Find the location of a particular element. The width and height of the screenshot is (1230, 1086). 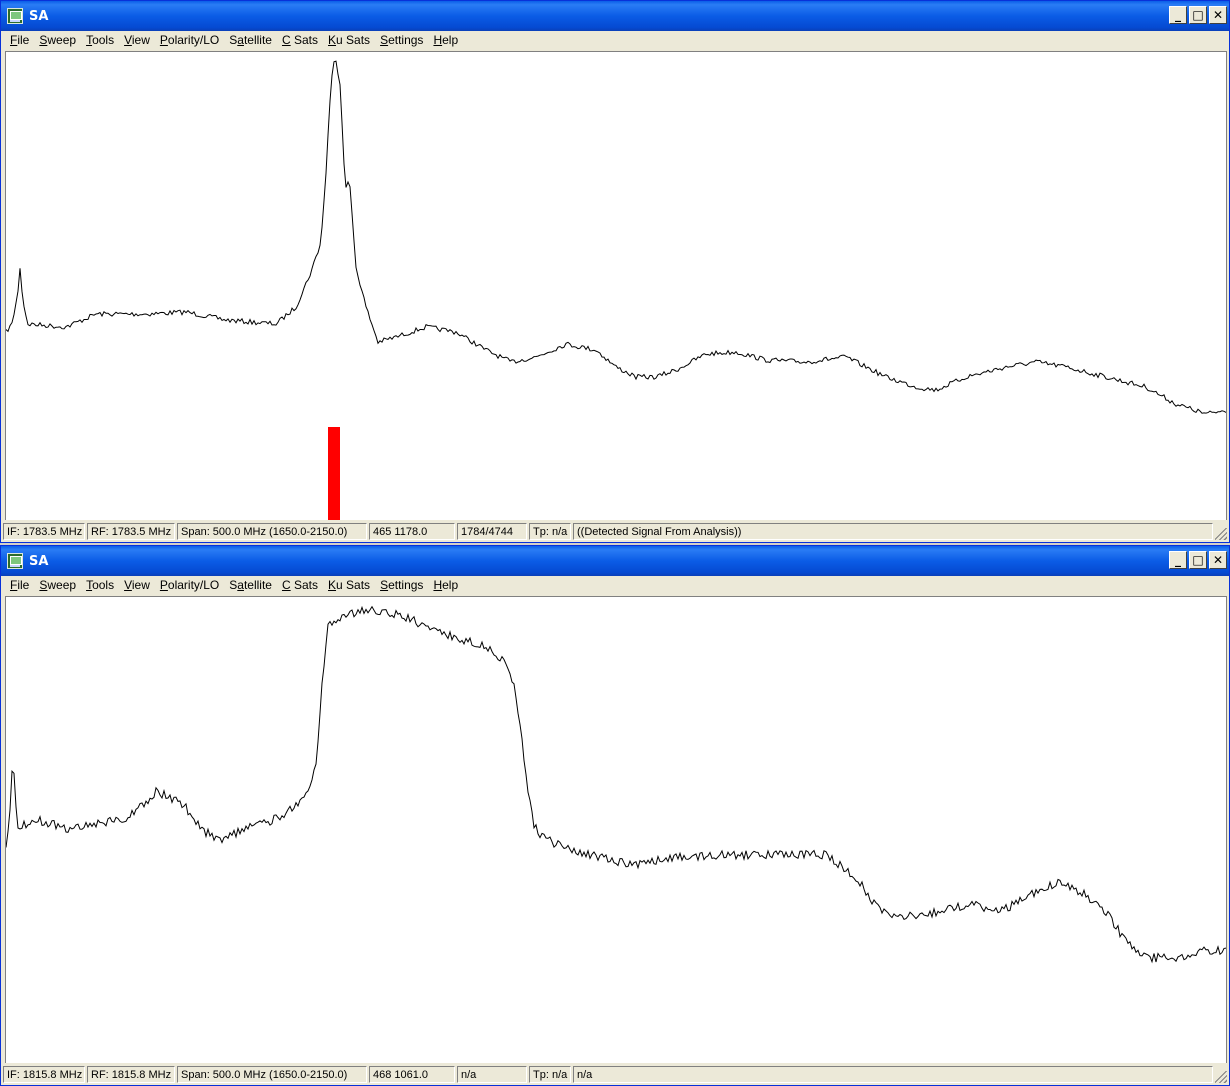

status-rf: RF: 1783.5 MHz is located at coordinates (131, 531).